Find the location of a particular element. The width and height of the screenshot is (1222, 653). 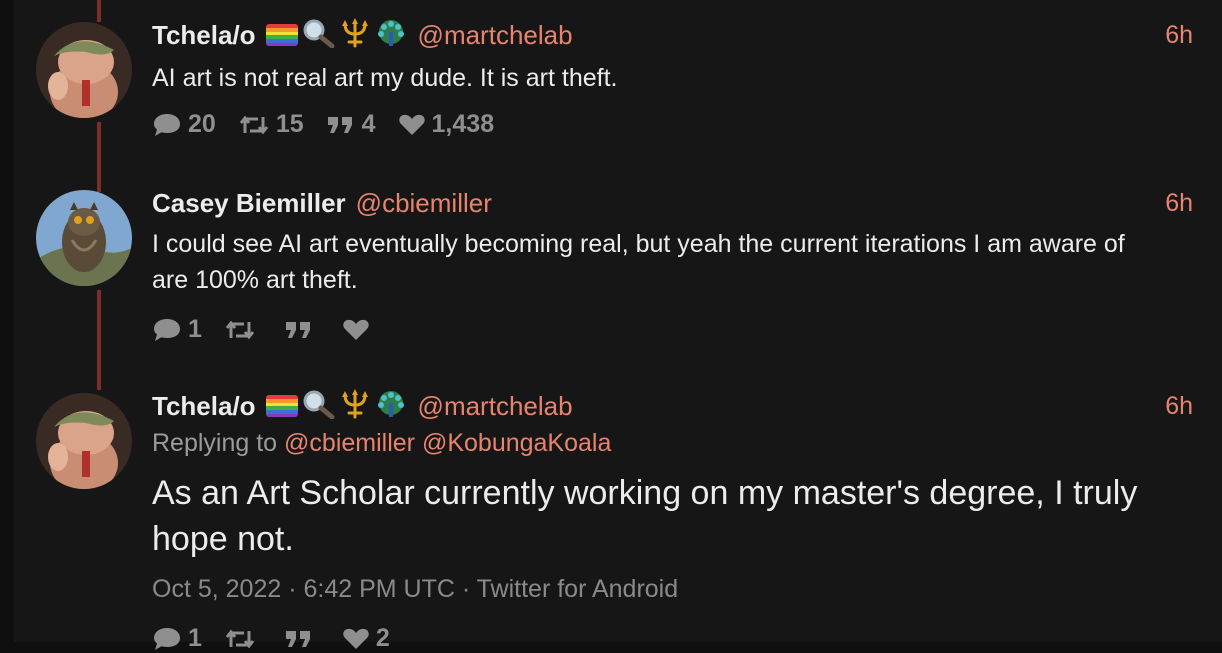

replying-to: Replying to @cbiemiller @KobungaKoala is located at coordinates (381, 443).